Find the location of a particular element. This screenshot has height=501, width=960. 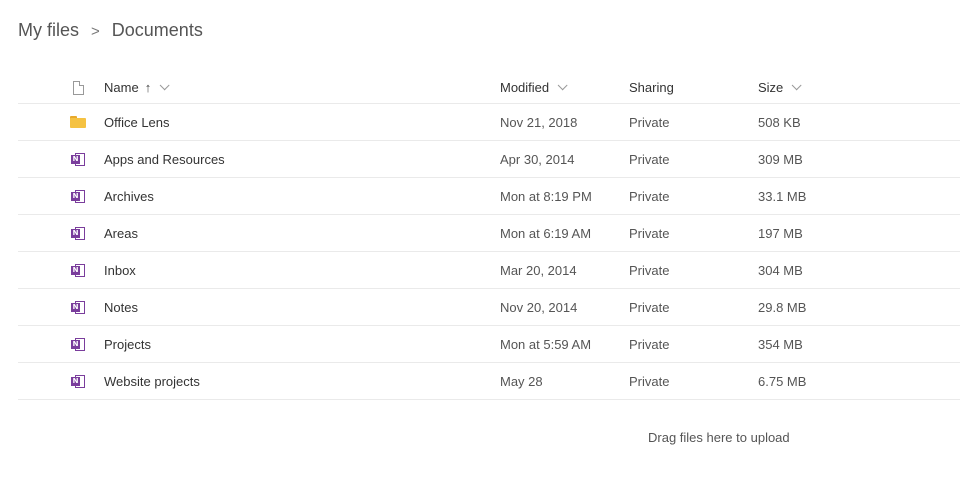

column-header-modified: Modified is located at coordinates (534, 87).